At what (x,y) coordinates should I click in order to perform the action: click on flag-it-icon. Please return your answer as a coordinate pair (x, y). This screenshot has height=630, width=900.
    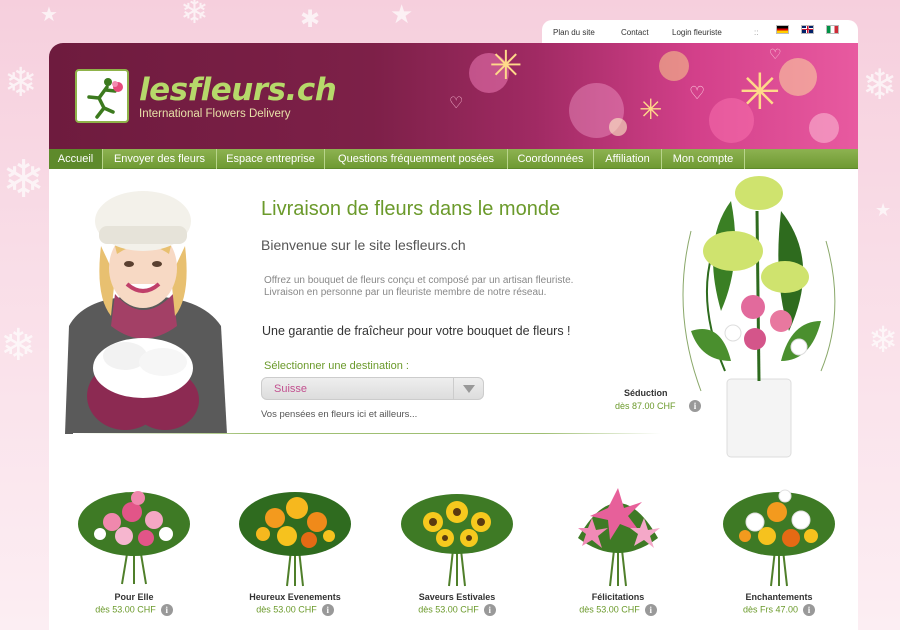
    Looking at the image, I should click on (832, 29).